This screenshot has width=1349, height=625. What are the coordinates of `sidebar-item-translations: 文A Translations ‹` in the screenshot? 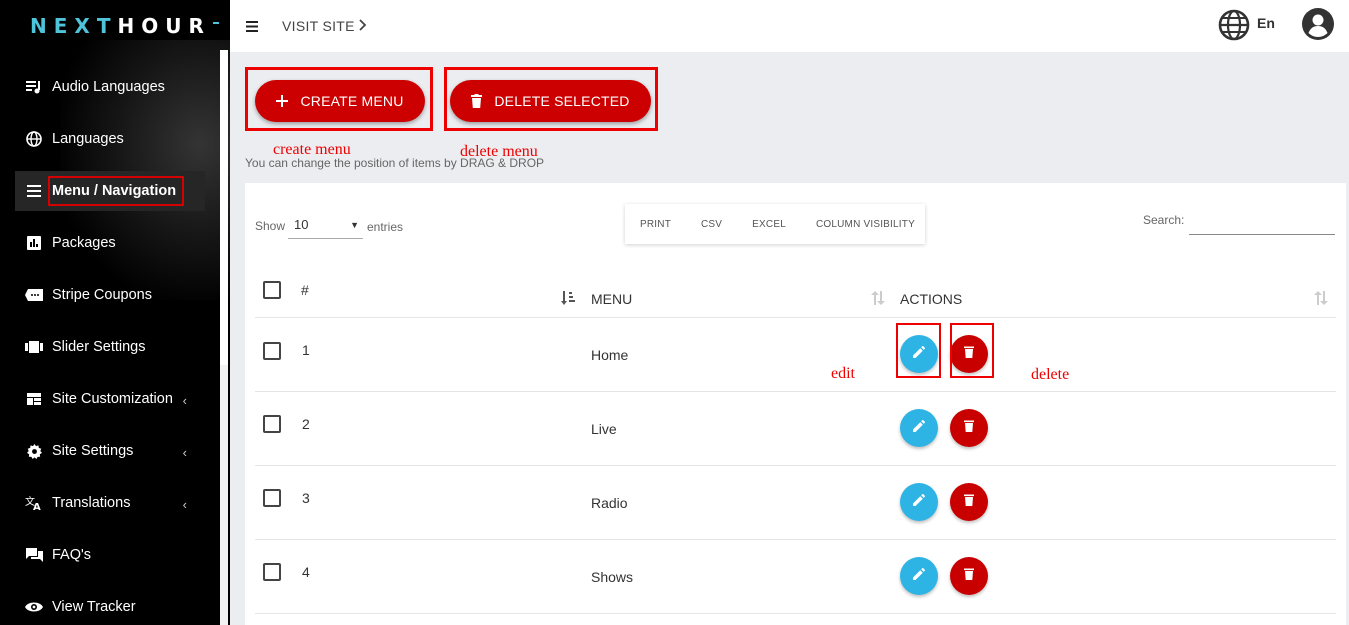 It's located at (110, 503).